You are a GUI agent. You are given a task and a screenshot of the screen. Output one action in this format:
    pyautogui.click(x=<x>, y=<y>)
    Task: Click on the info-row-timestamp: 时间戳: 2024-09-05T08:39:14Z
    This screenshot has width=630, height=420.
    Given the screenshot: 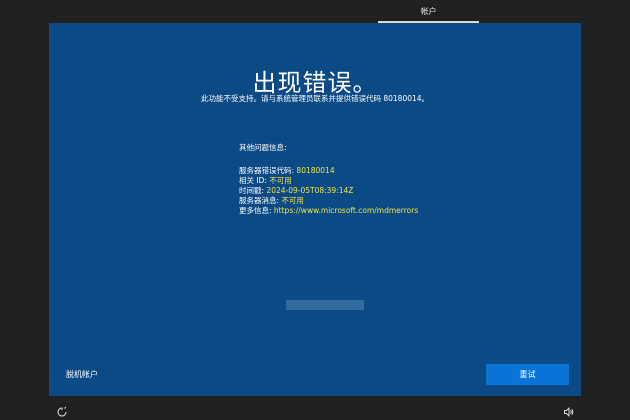 What is the action you would take?
    pyautogui.click(x=389, y=191)
    